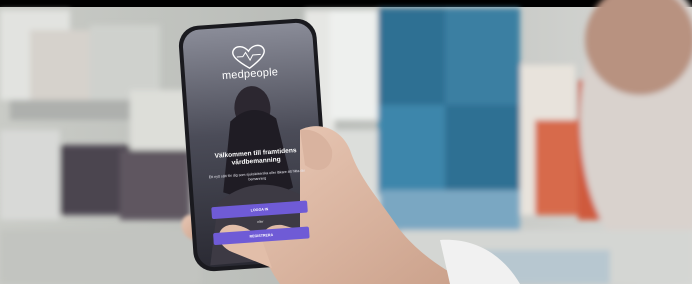 The width and height of the screenshot is (692, 284). I want to click on login-button: LOGGA IN, so click(259, 210).